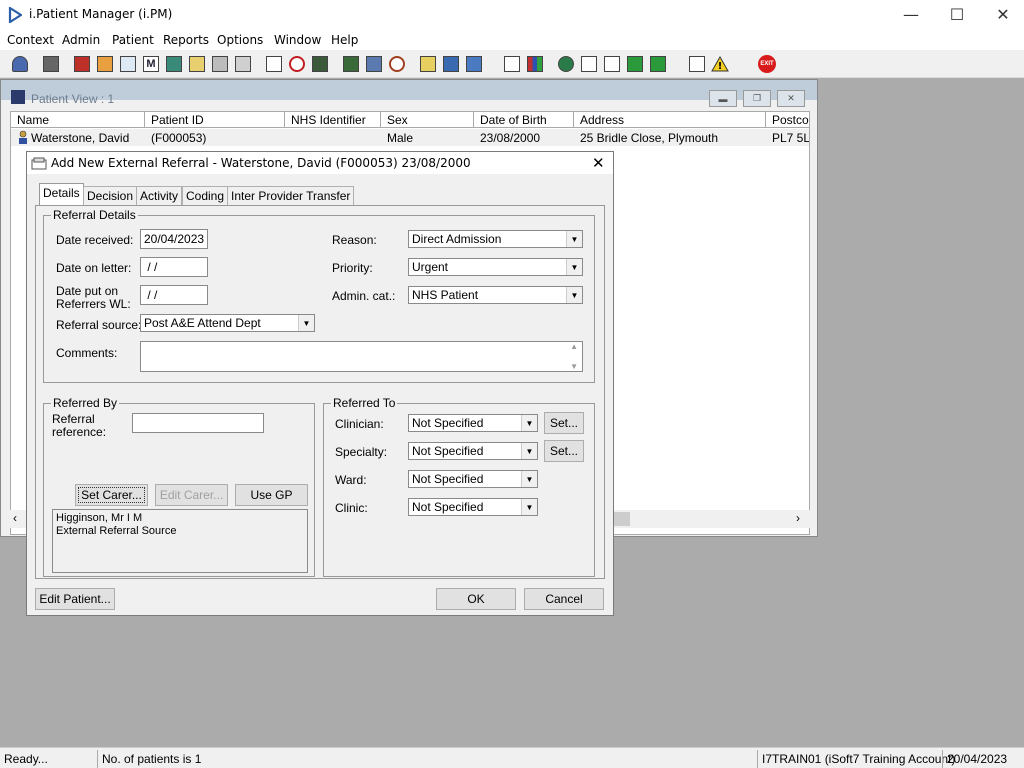 The image size is (1024, 768). Describe the element at coordinates (635, 64) in the screenshot. I see `refresh-icon` at that location.